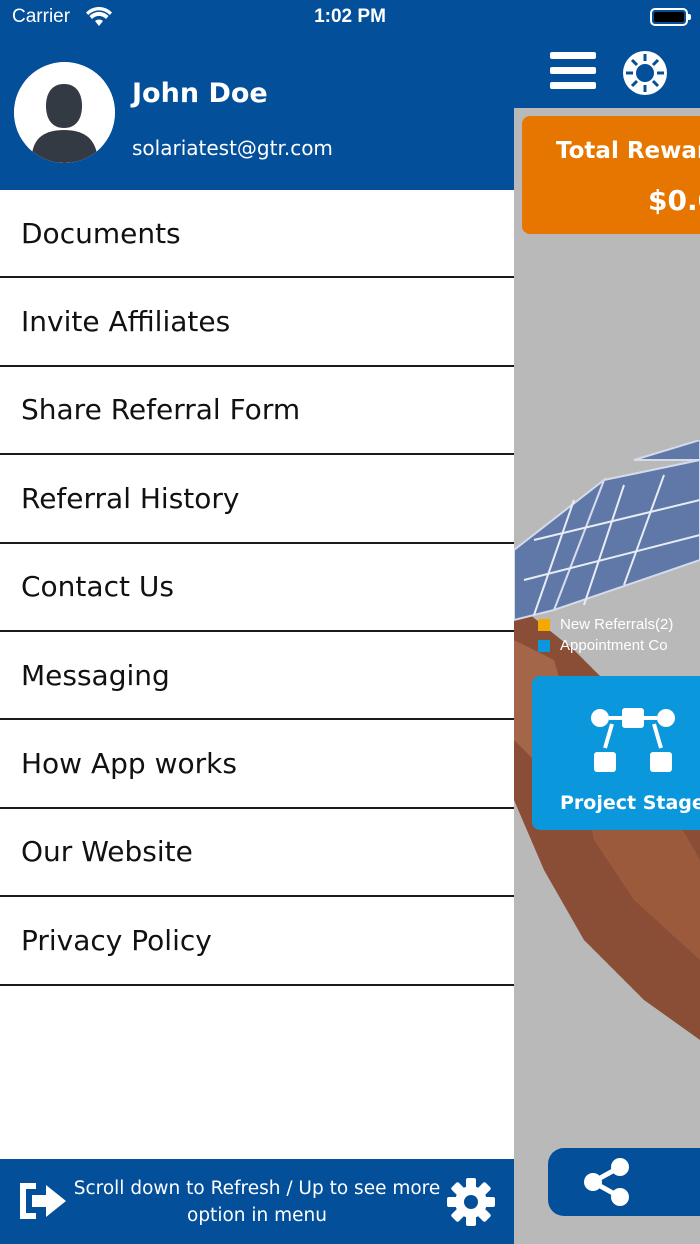  I want to click on app-logo-icon, so click(645, 73).